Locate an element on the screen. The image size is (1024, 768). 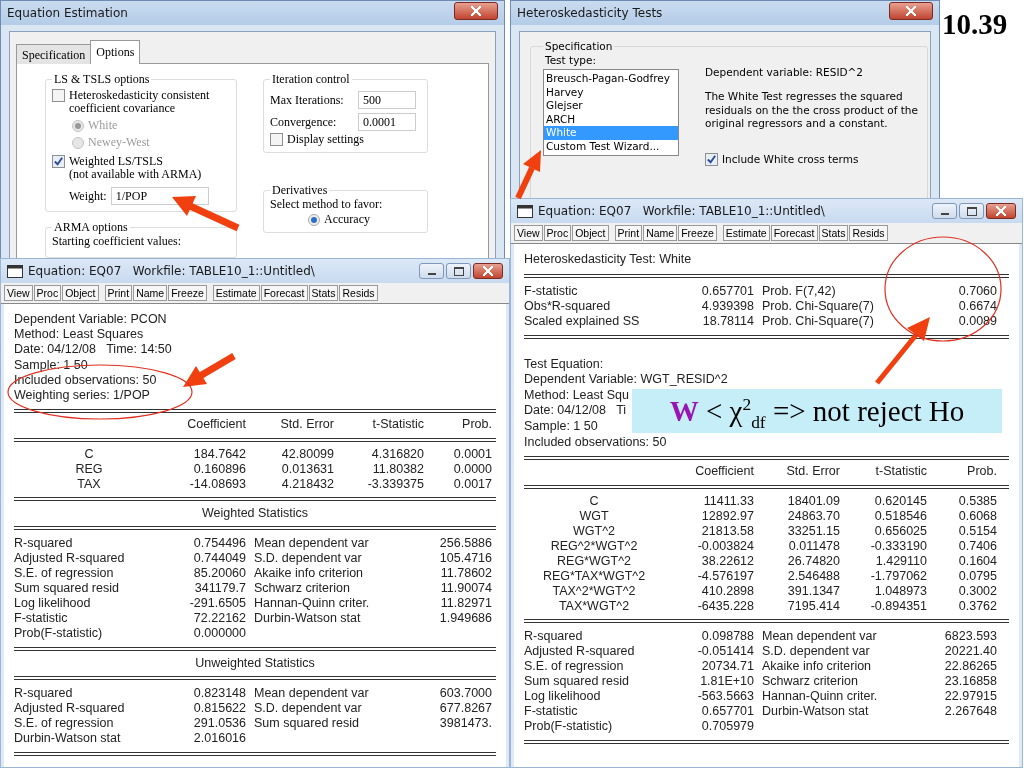
table-cell-text: 0.013631 is located at coordinates (307, 470).